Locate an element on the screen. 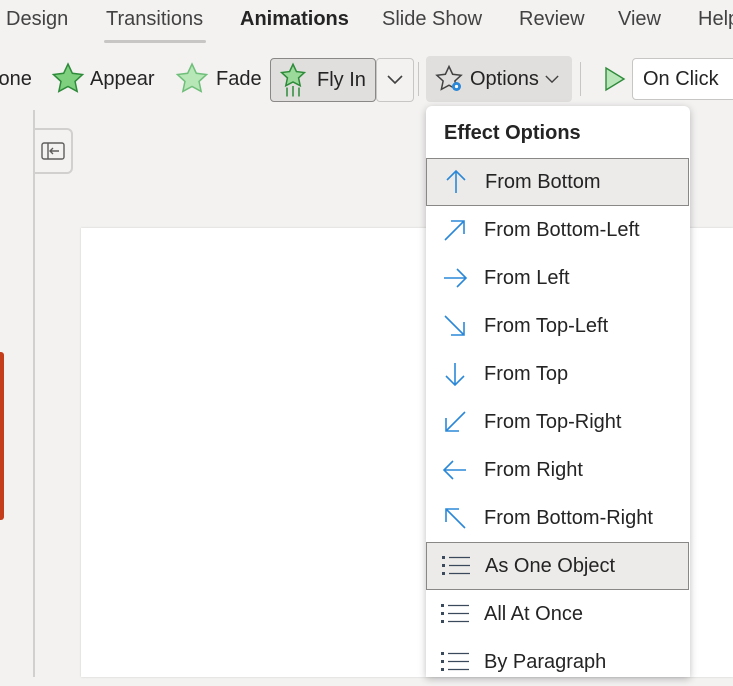 The height and width of the screenshot is (686, 733). arrow-up-icon is located at coordinates (456, 181).